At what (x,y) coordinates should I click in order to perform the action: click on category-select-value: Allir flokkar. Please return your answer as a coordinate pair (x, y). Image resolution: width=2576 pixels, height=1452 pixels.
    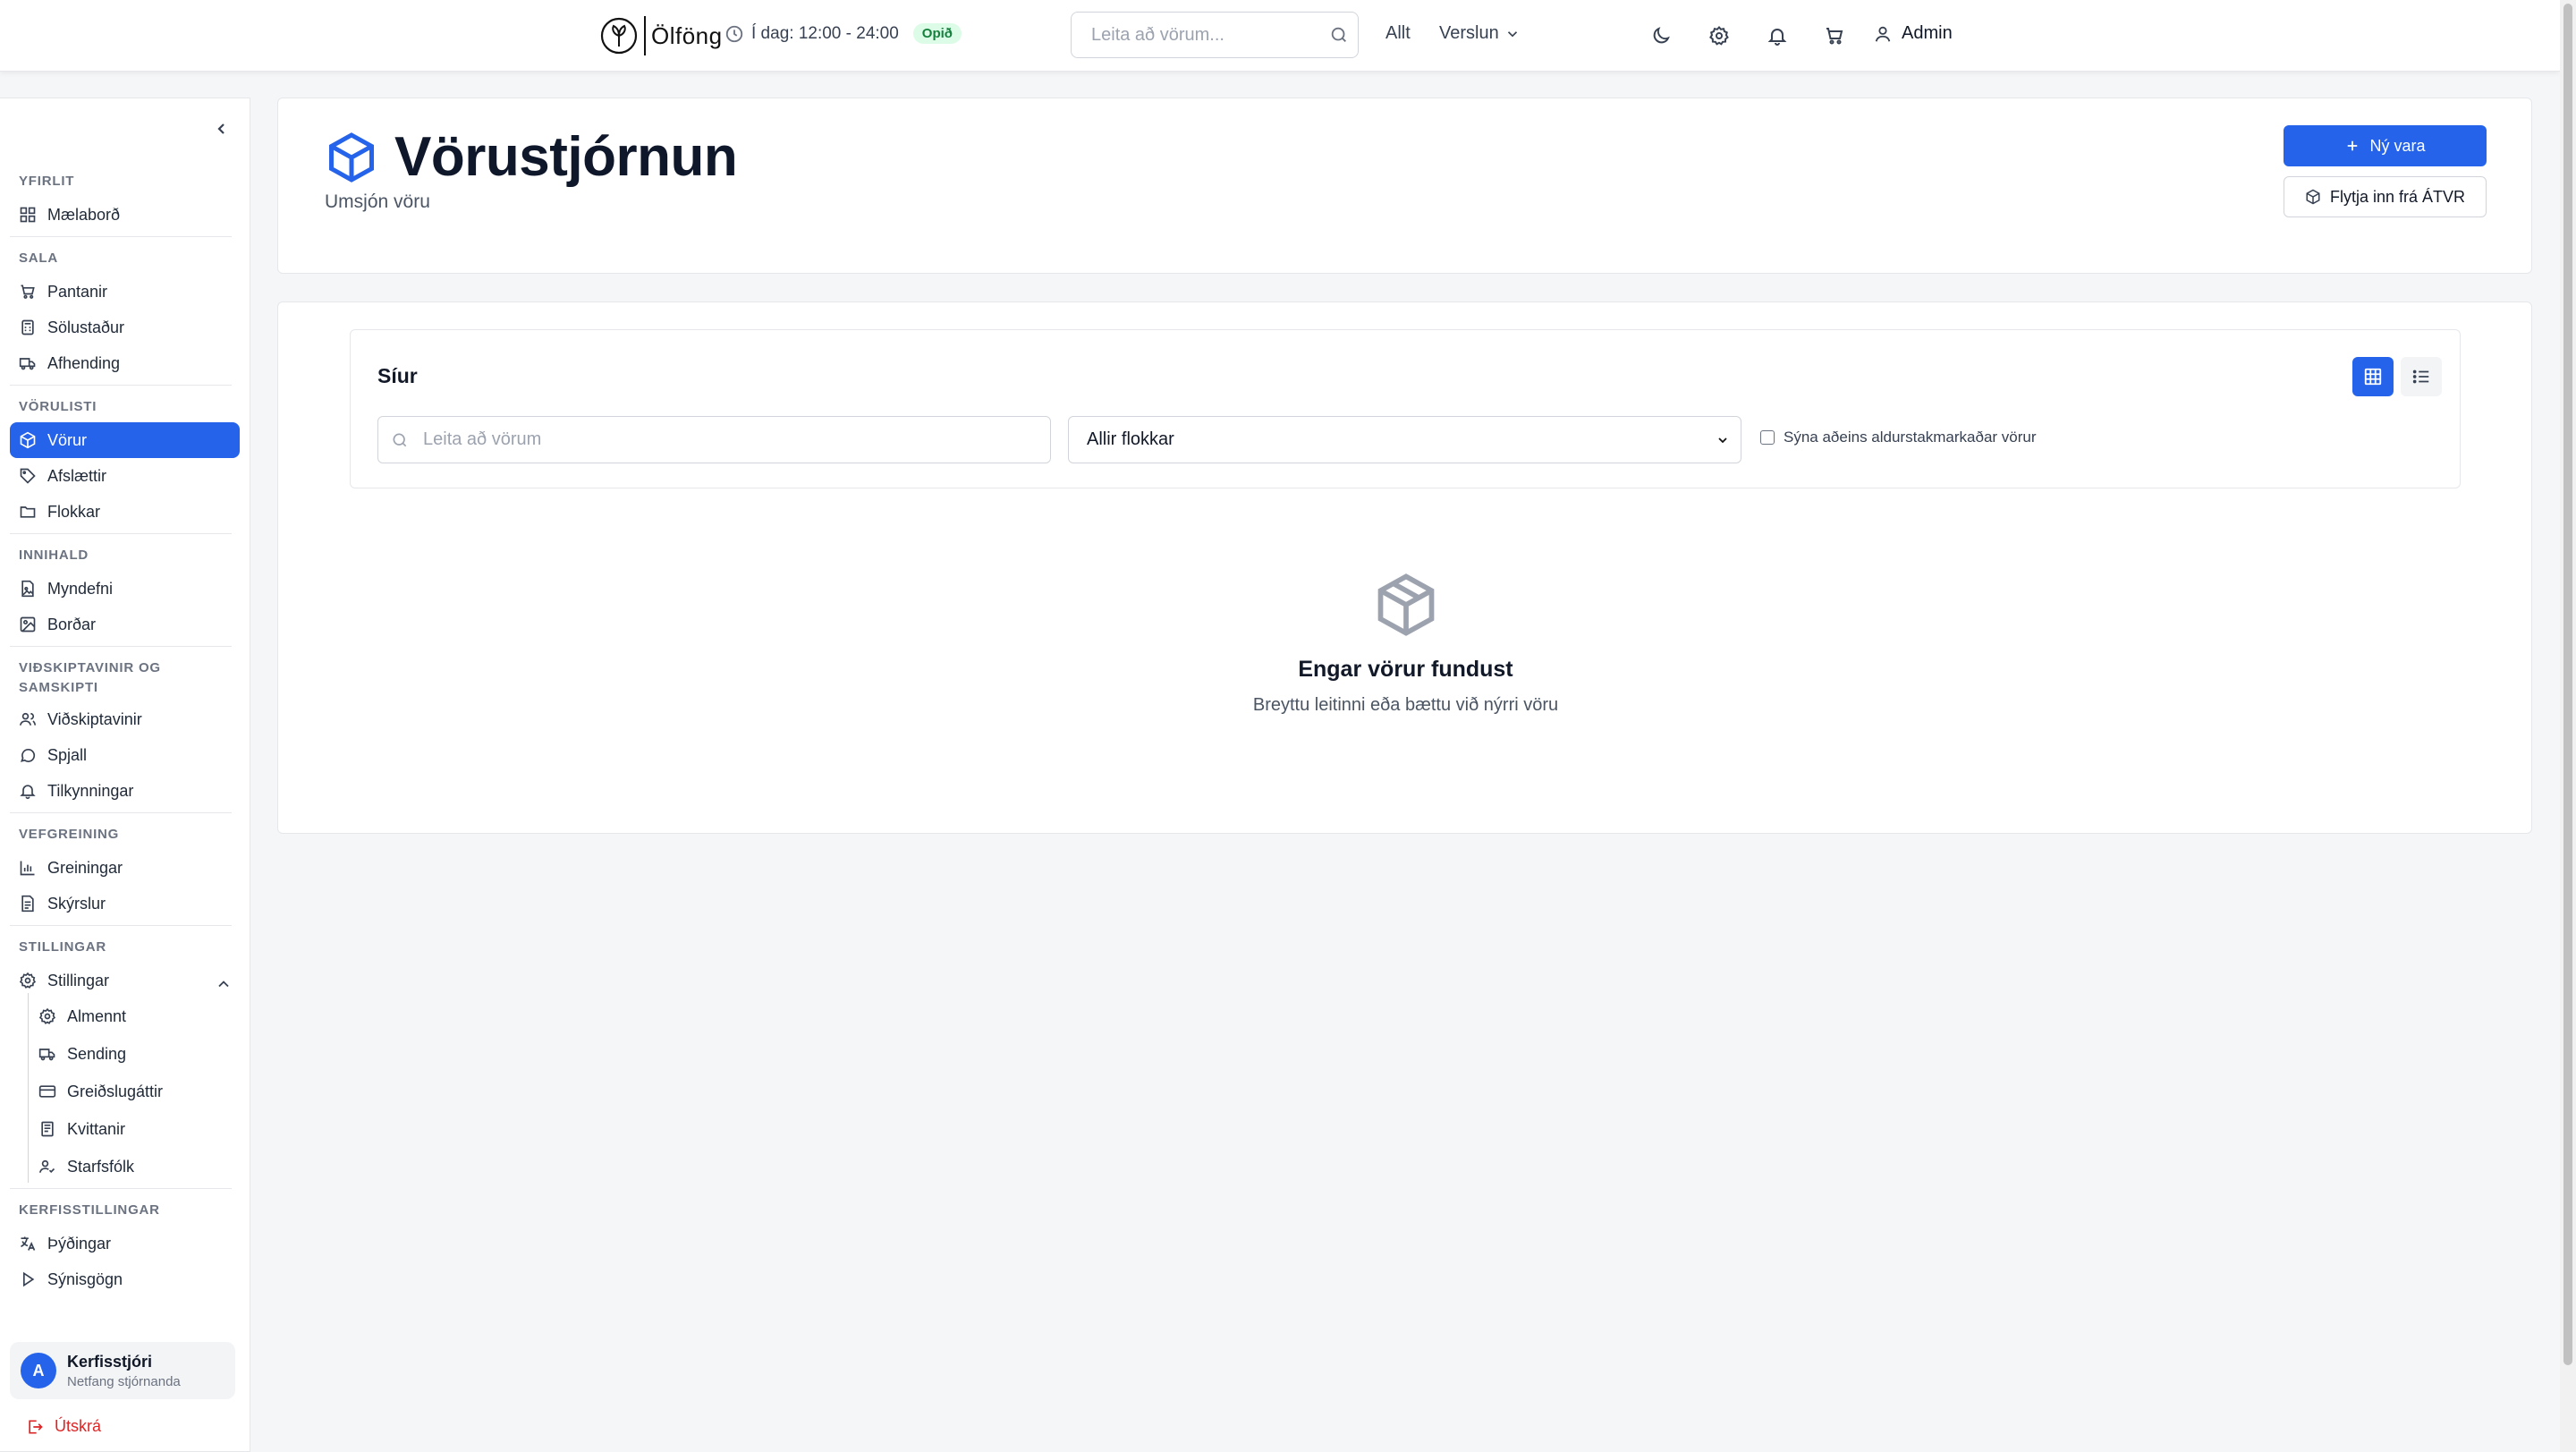
    Looking at the image, I should click on (1130, 439).